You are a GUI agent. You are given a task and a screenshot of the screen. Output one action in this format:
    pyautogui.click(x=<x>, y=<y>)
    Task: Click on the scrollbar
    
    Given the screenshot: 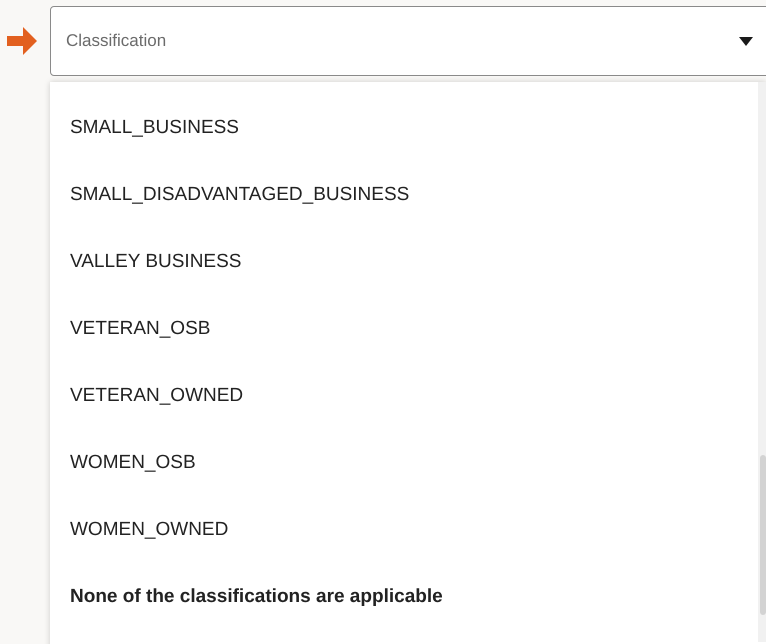 What is the action you would take?
    pyautogui.click(x=762, y=362)
    